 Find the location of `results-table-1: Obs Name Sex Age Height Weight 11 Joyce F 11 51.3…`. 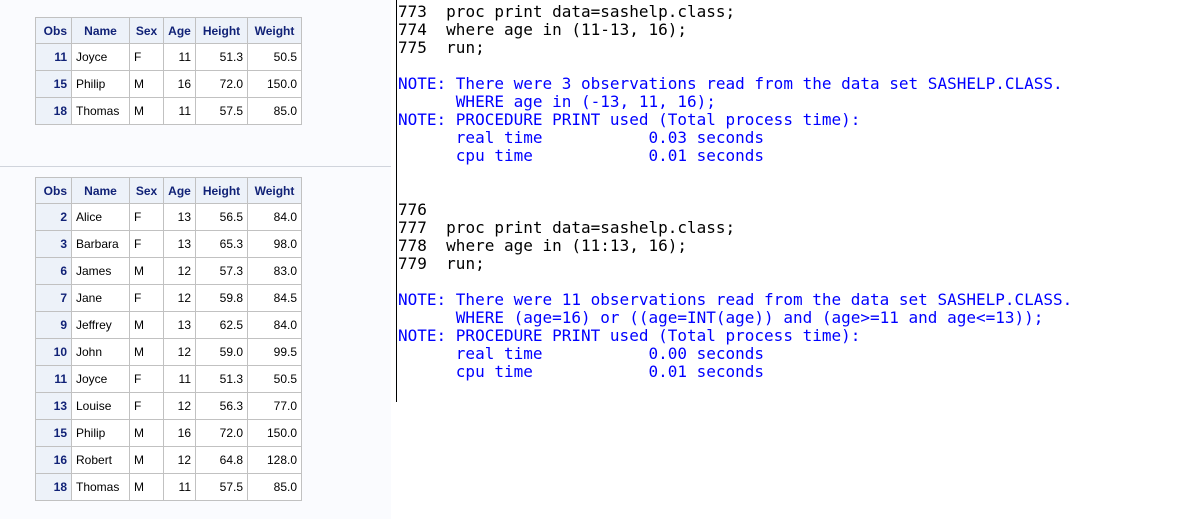

results-table-1: Obs Name Sex Age Height Weight 11 Joyce F 11 51.3… is located at coordinates (168, 71).